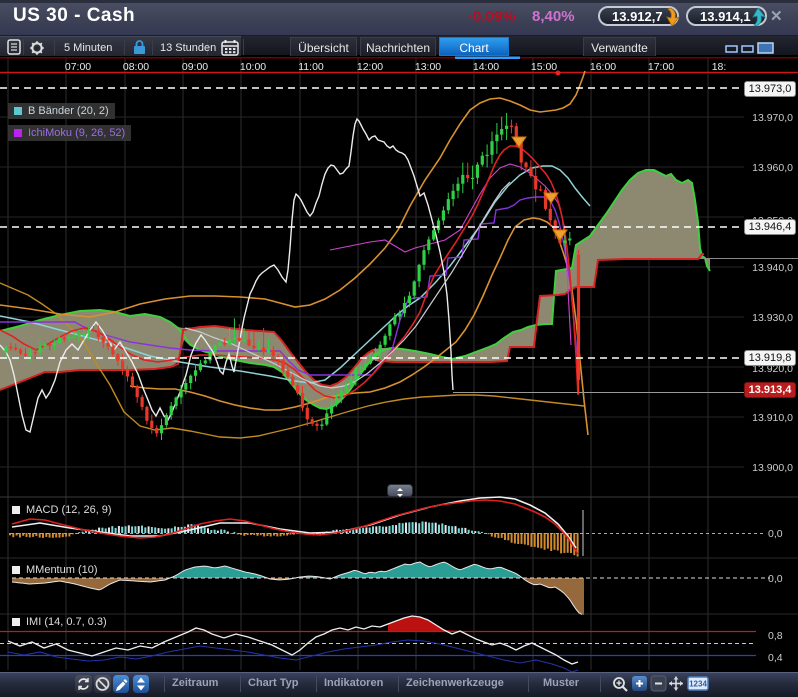 The height and width of the screenshot is (697, 798). Describe the element at coordinates (772, 318) in the screenshot. I see `svg-text: 13.930,0` at that location.